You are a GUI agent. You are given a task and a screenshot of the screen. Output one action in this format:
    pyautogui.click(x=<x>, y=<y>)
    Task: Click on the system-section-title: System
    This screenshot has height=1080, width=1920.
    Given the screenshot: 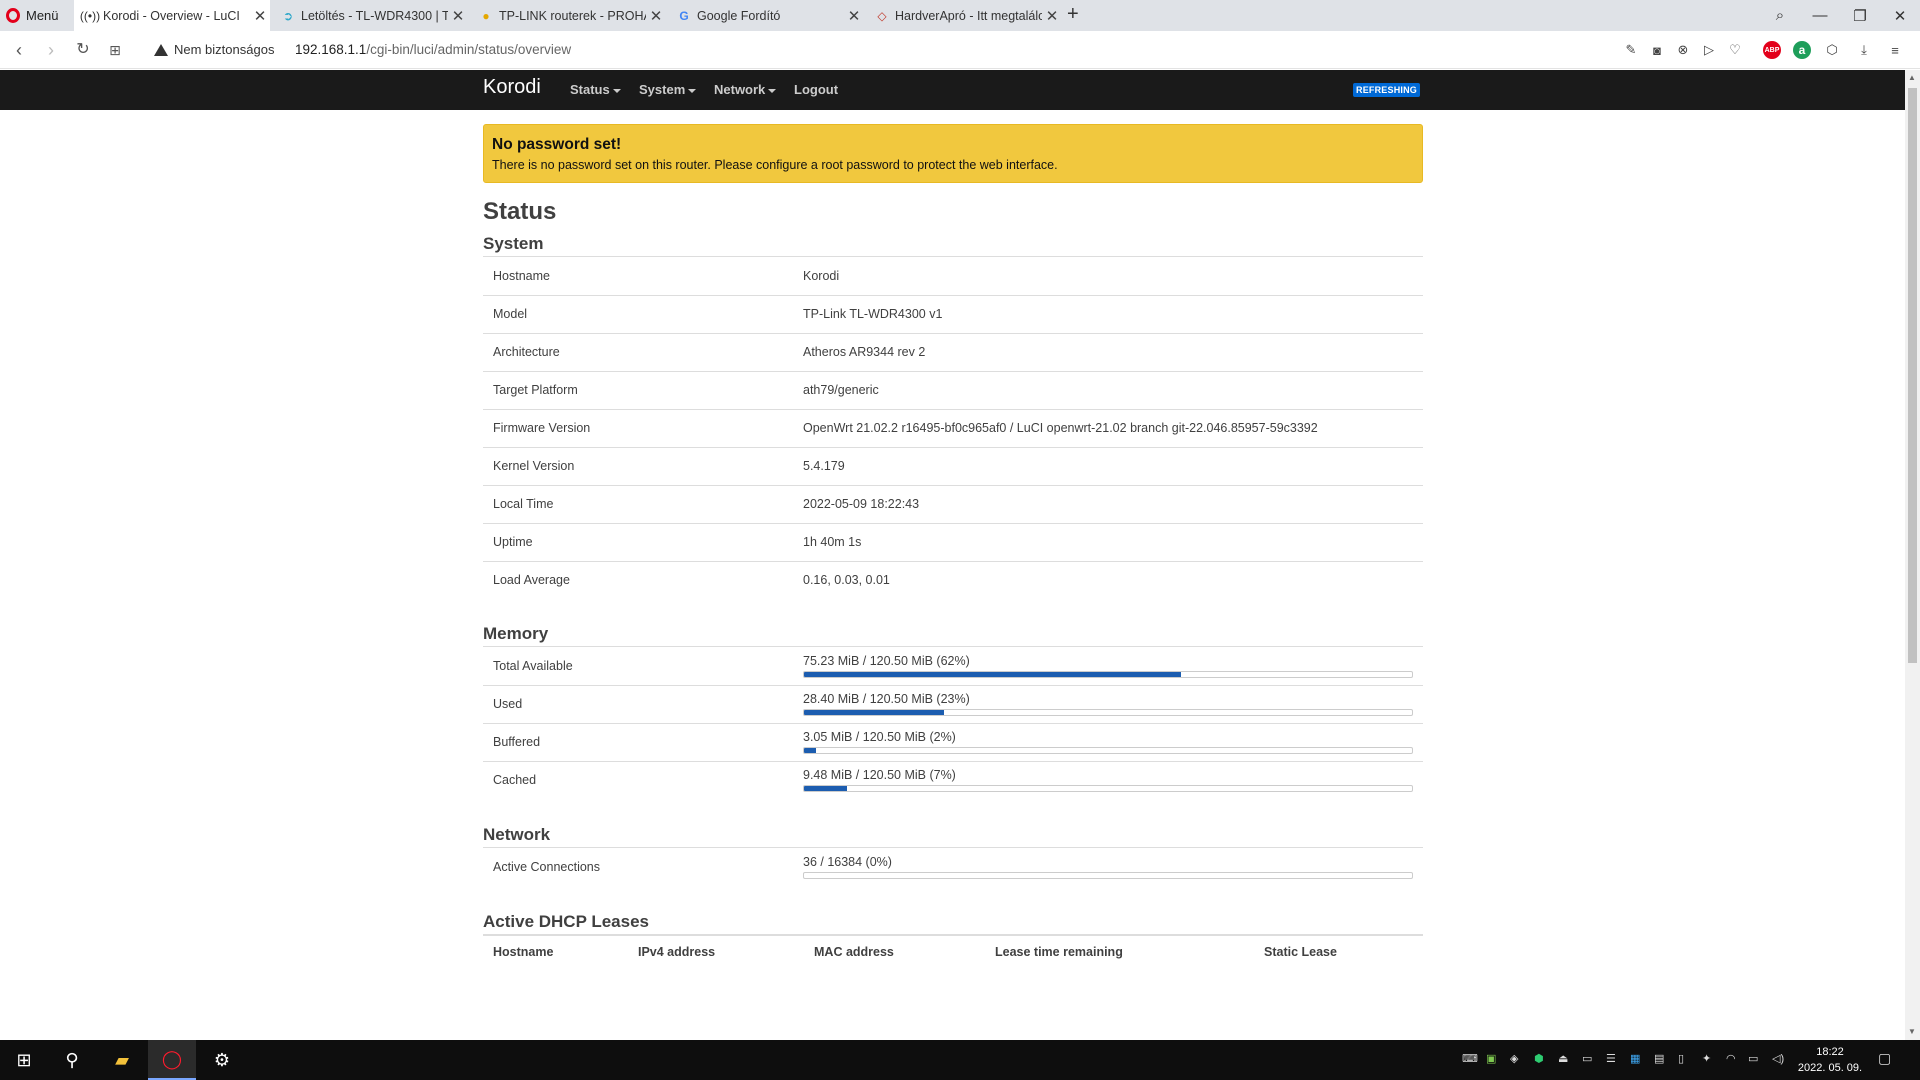 What is the action you would take?
    pyautogui.click(x=953, y=243)
    